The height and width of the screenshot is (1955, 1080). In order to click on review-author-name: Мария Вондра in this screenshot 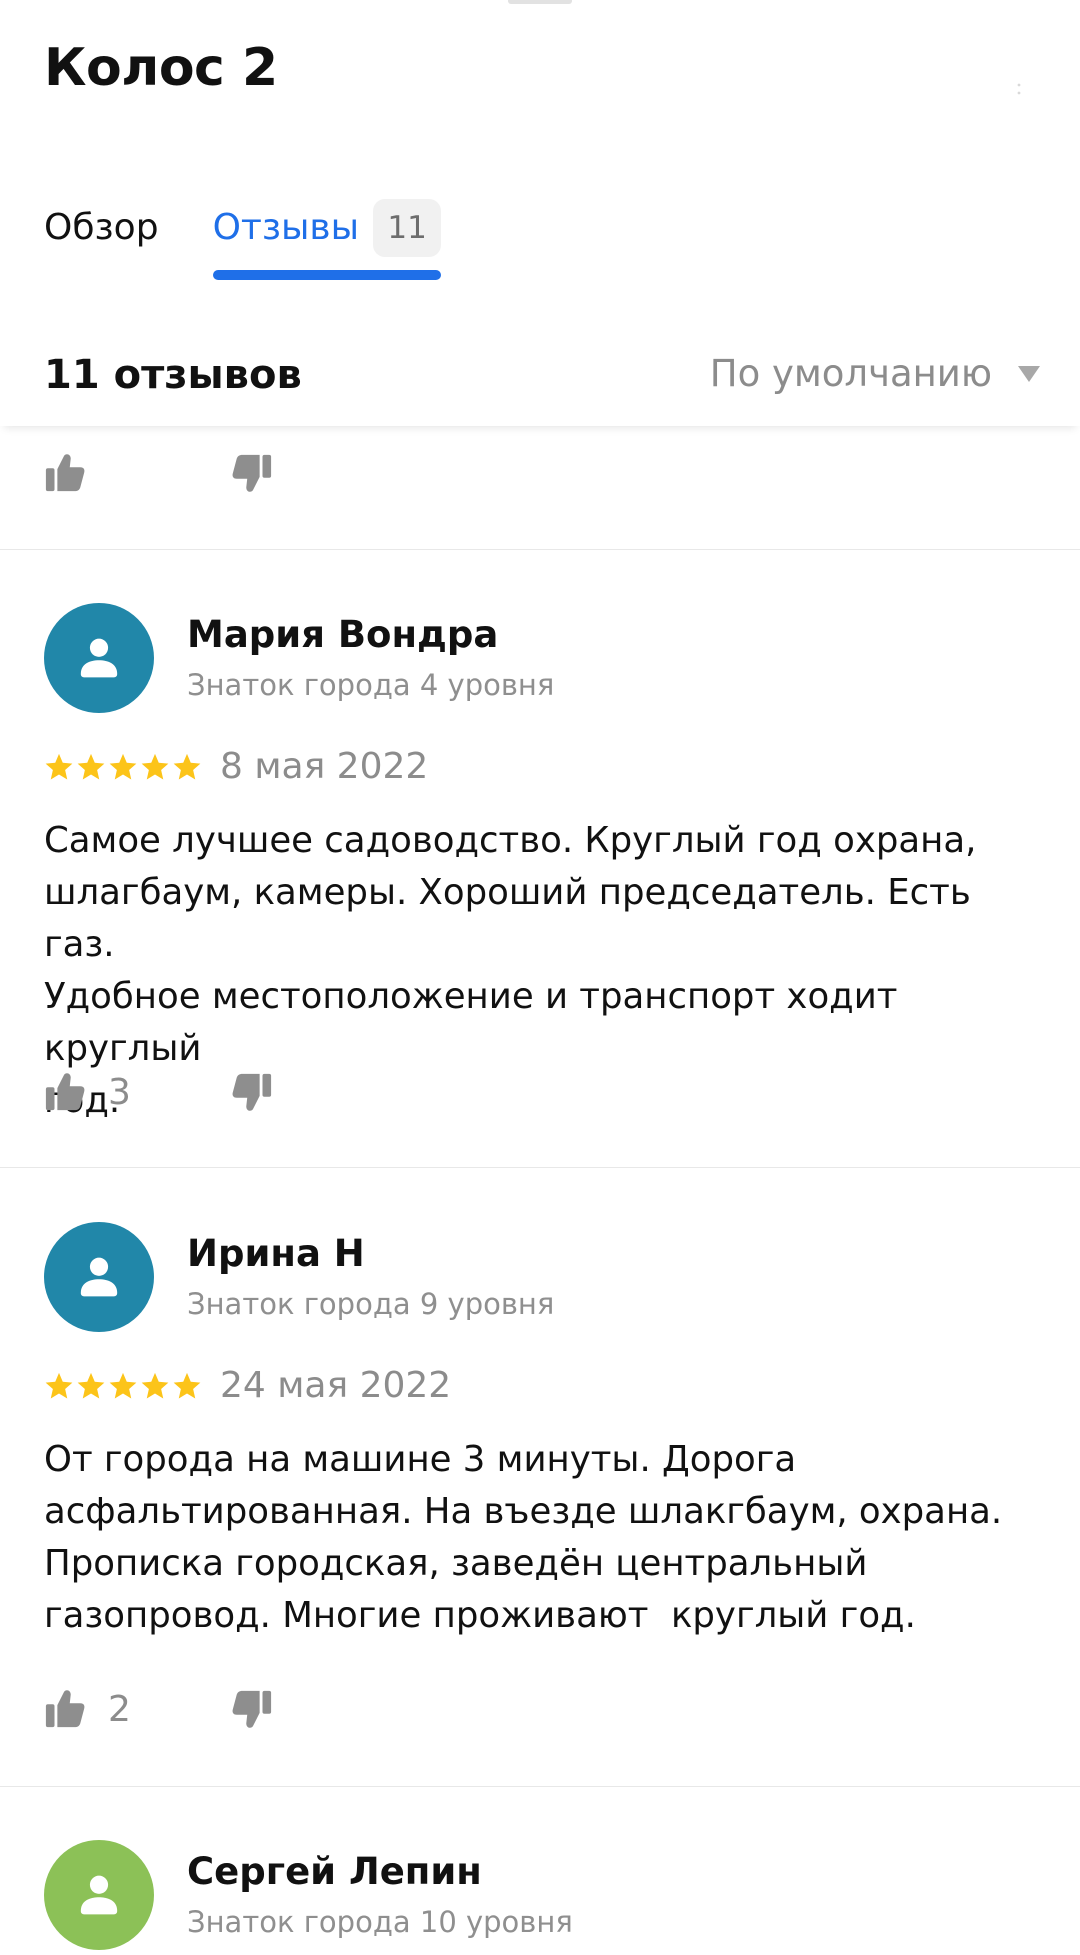, I will do `click(342, 634)`.